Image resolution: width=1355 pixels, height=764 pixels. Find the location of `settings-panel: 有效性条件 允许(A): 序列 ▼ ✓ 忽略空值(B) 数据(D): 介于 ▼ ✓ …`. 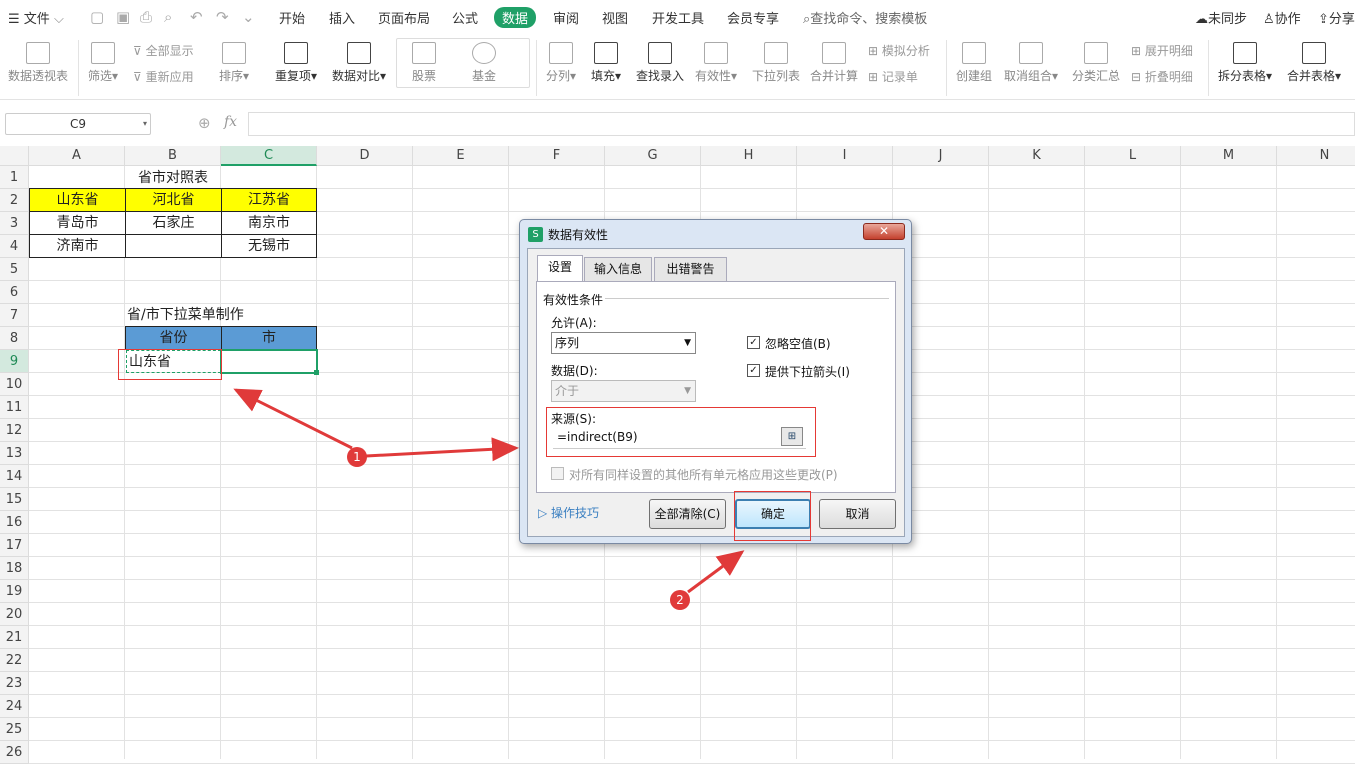

settings-panel: 有效性条件 允许(A): 序列 ▼ ✓ 忽略空值(B) 数据(D): 介于 ▼ ✓ … is located at coordinates (716, 387).